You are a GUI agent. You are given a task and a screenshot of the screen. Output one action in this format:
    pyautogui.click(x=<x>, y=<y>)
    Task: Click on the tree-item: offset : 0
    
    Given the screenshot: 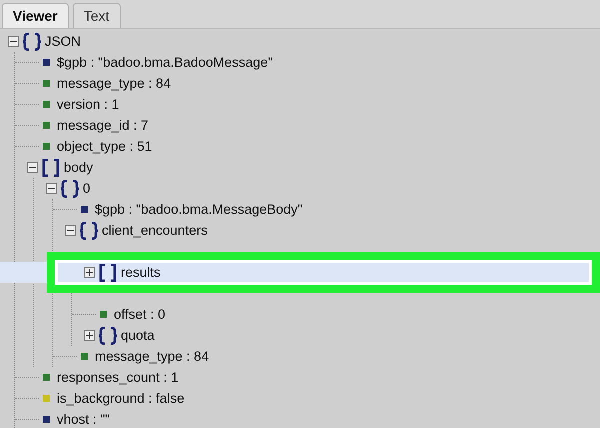 What is the action you would take?
    pyautogui.click(x=140, y=314)
    